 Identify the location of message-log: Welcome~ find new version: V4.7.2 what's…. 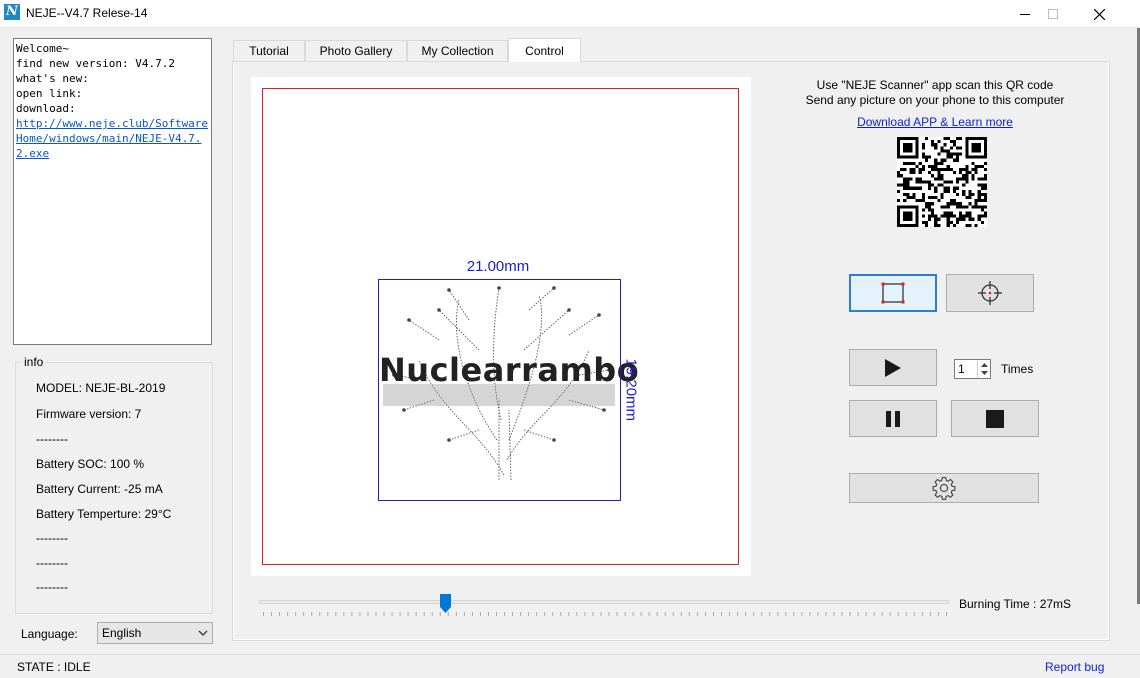
(112, 191).